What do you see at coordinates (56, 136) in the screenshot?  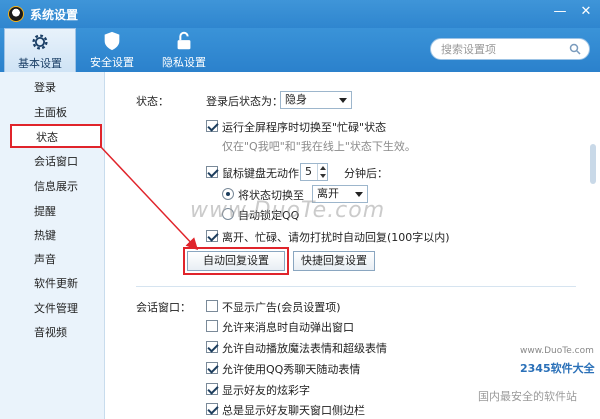 I see `sidebar-item-status: 状态` at bounding box center [56, 136].